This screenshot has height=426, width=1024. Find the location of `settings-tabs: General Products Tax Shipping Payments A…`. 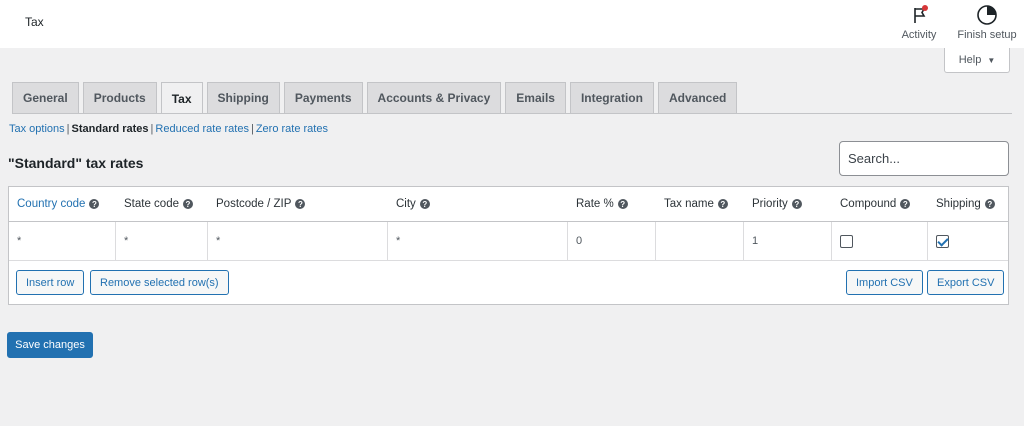

settings-tabs: General Products Tax Shipping Payments A… is located at coordinates (376, 98).